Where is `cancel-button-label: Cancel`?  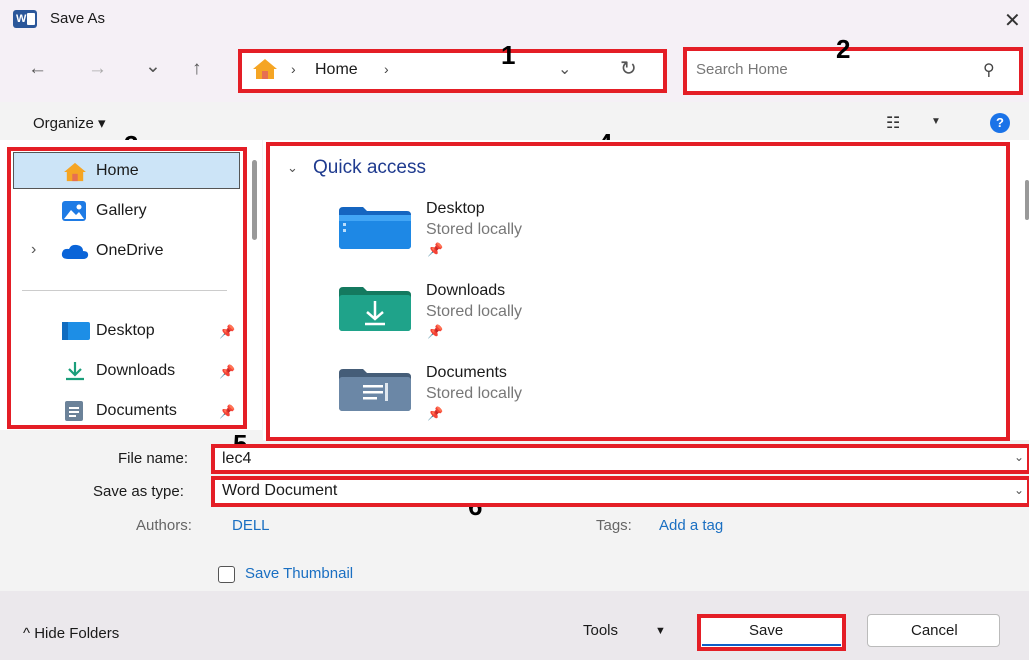
cancel-button-label: Cancel is located at coordinates (934, 630).